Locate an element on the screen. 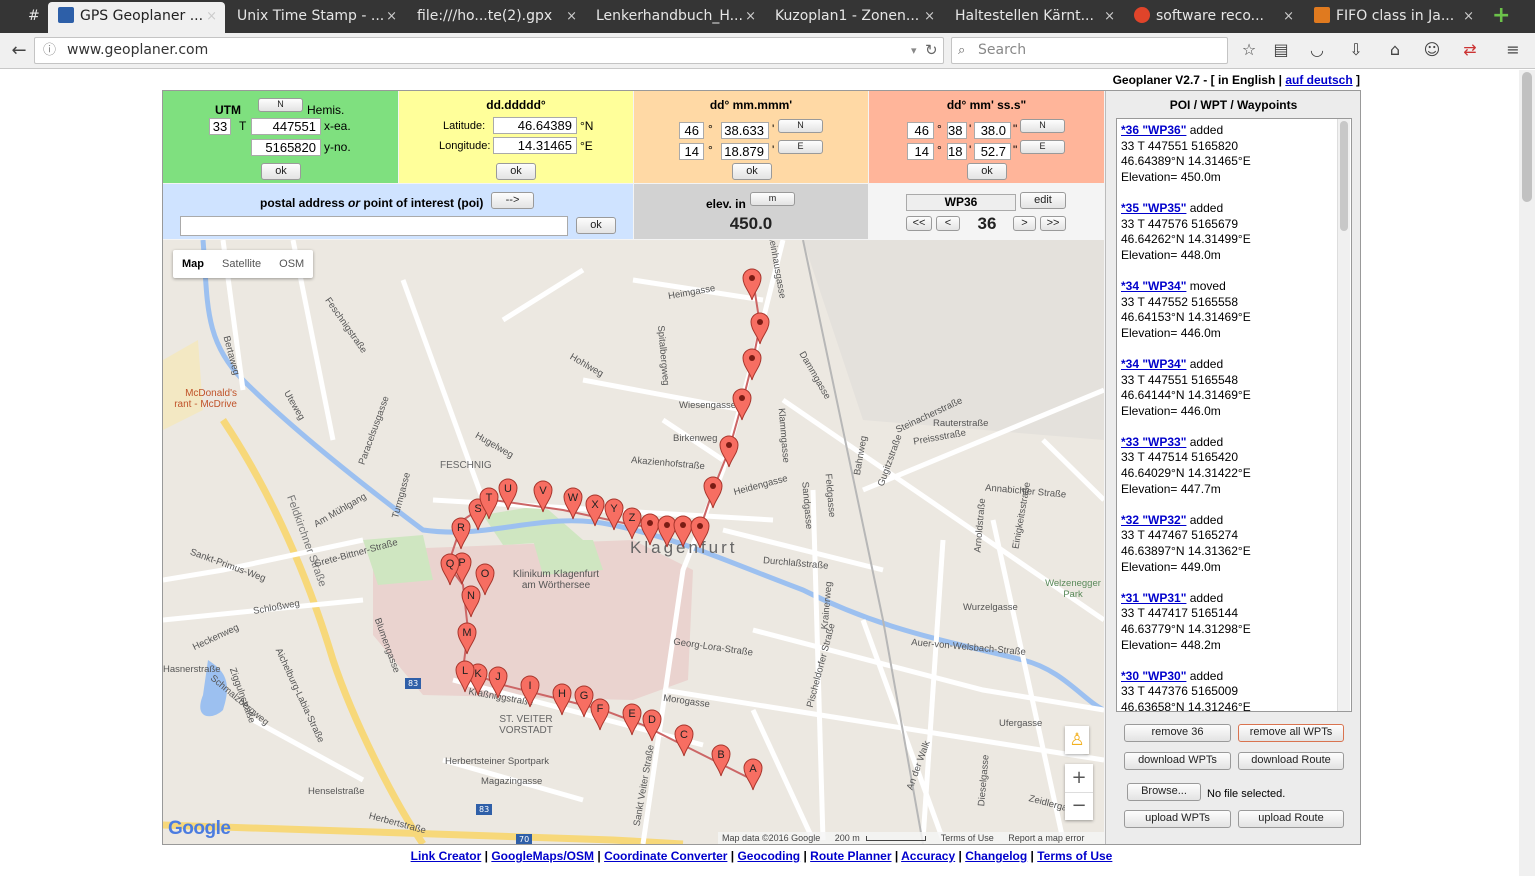 The height and width of the screenshot is (876, 1535). waypoint-name-field: WP36 is located at coordinates (961, 202).